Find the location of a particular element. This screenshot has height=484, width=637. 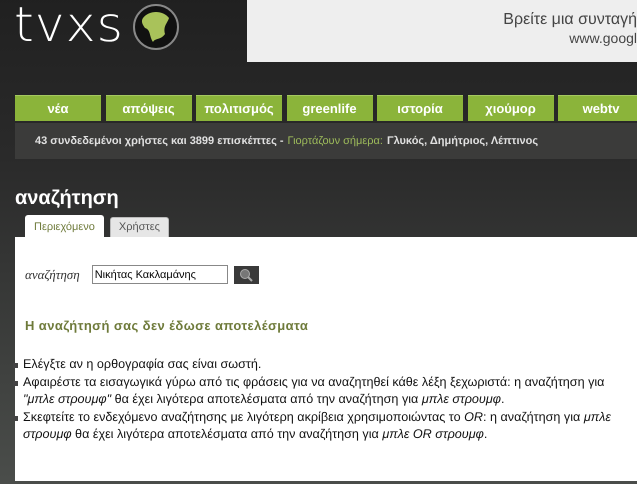

search-icon is located at coordinates (246, 275).